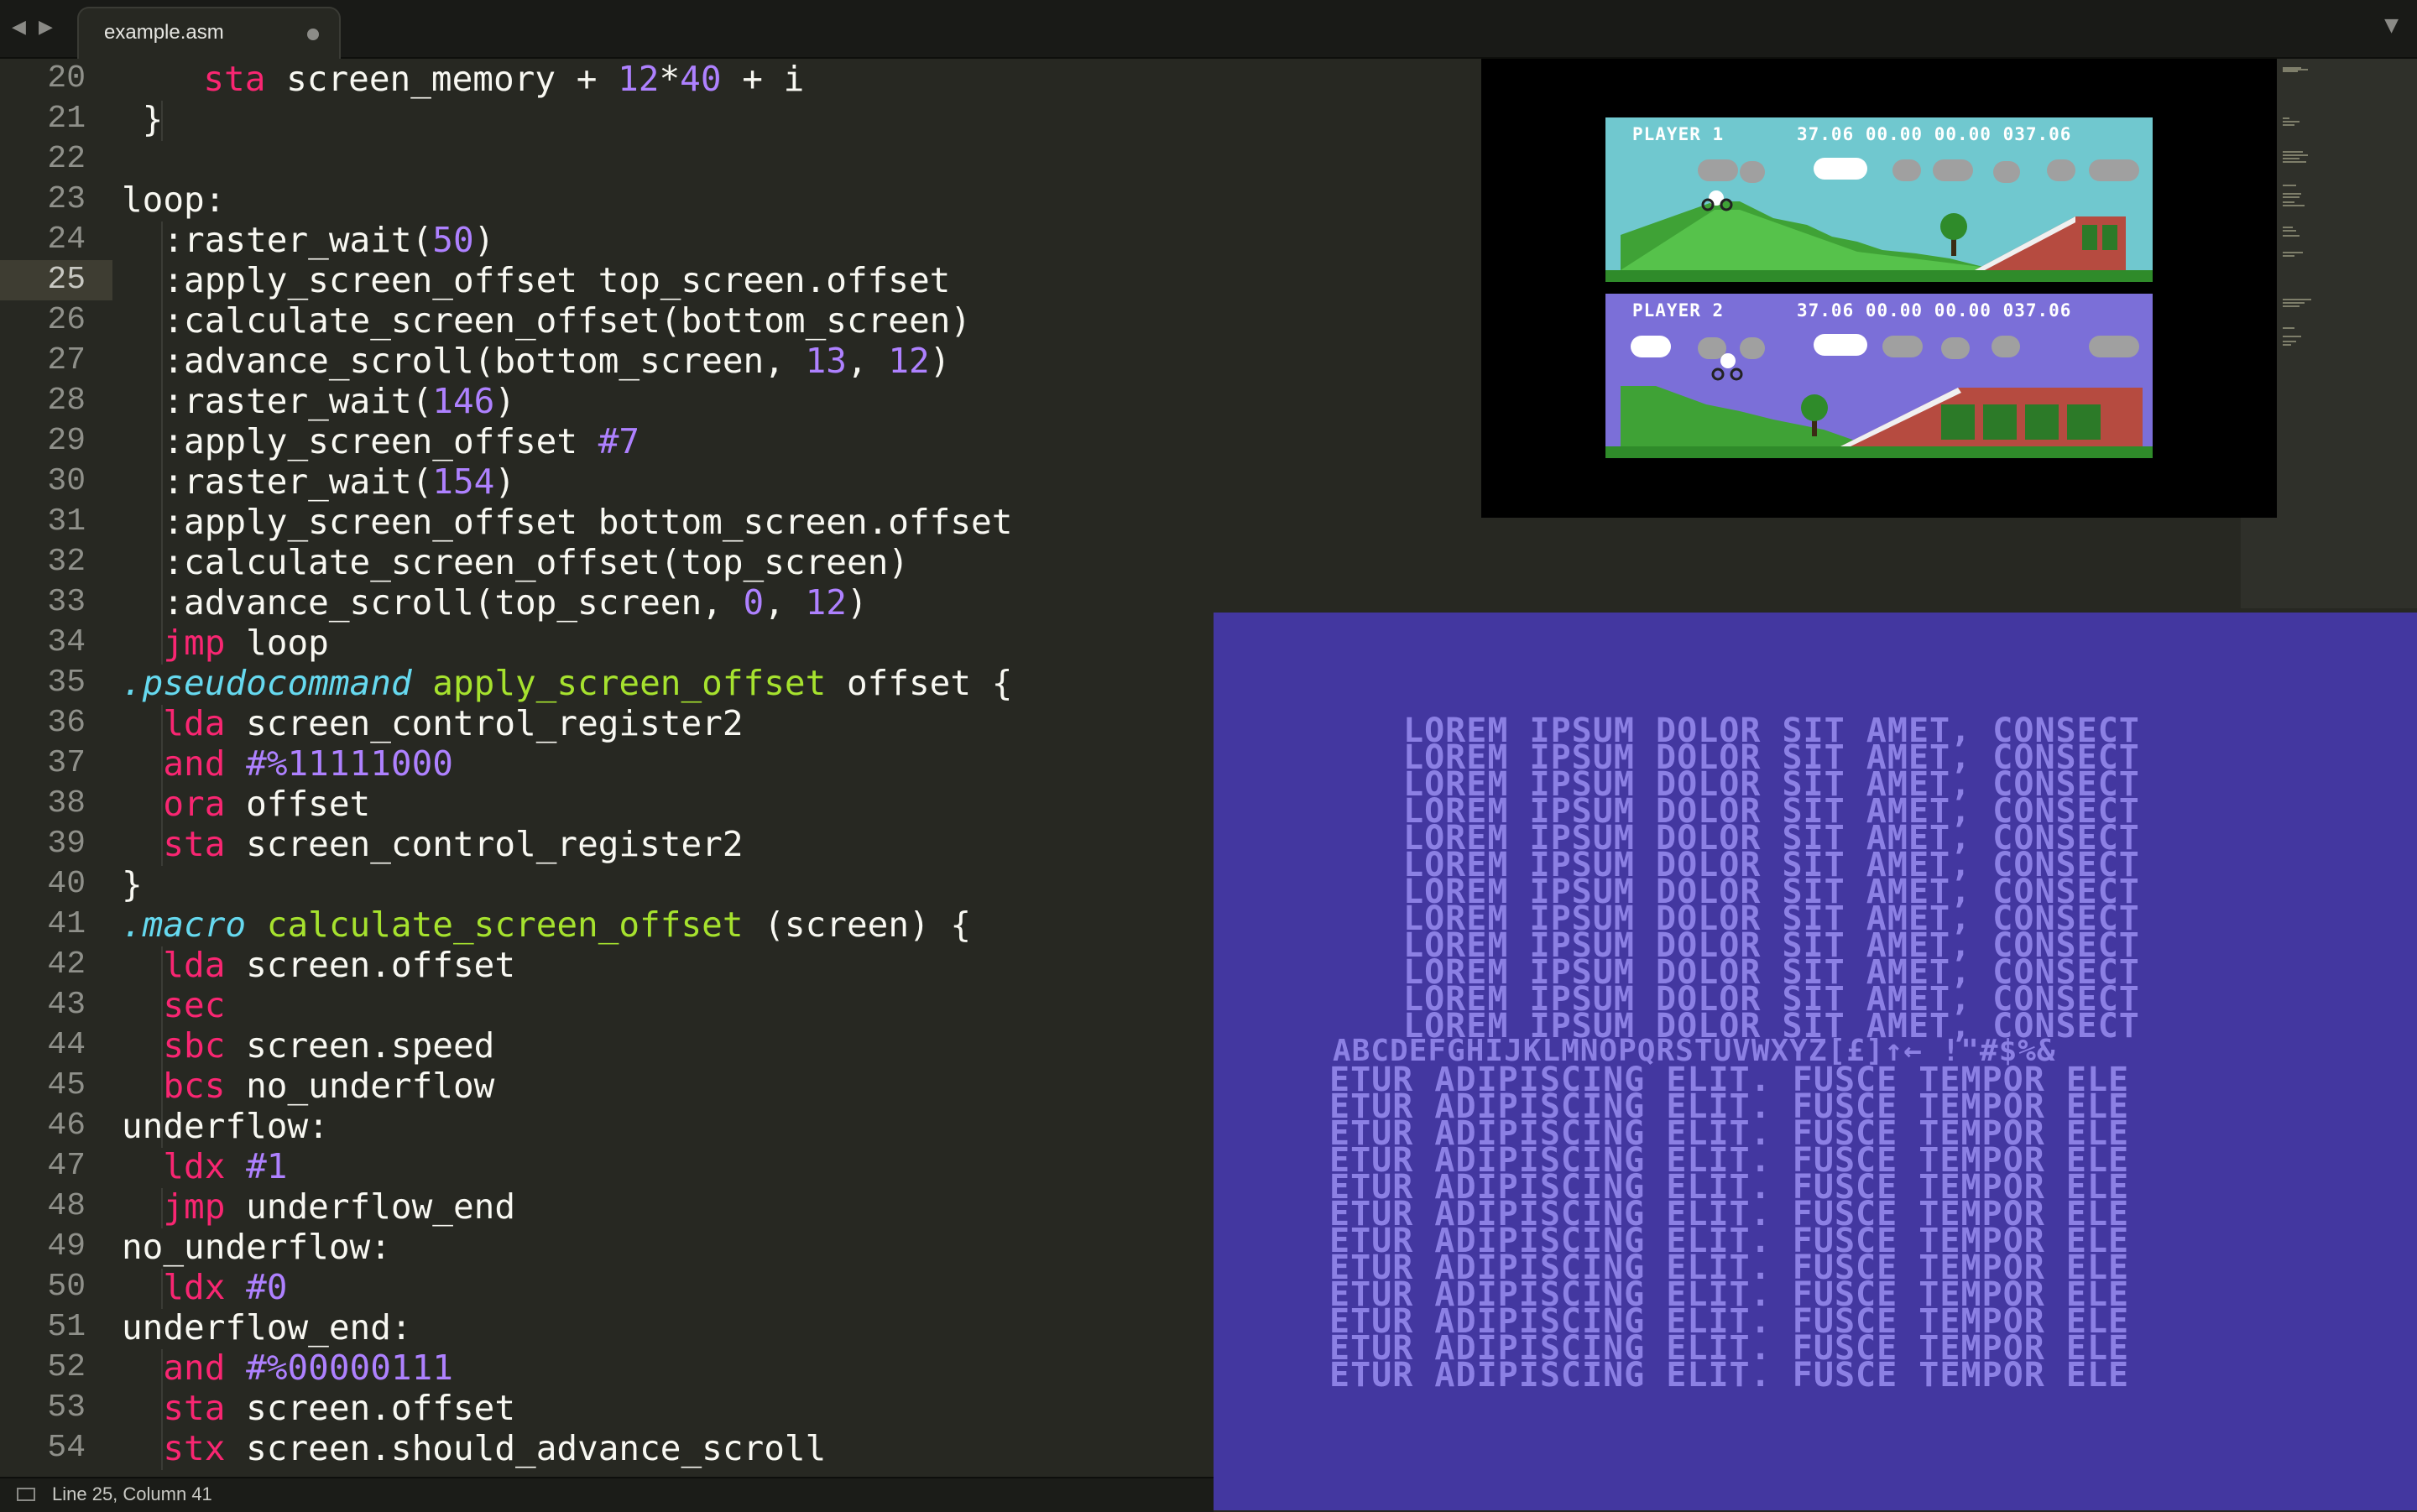 The width and height of the screenshot is (2417, 1512). I want to click on code-line: sta screen_memory + 12*40 + i, so click(667, 79).